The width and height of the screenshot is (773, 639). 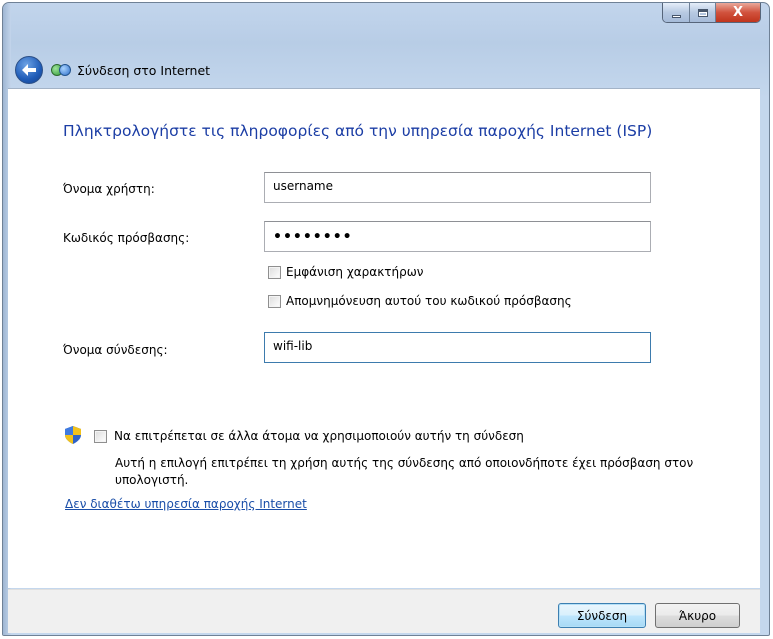 I want to click on password-input: ••••••••, so click(x=457, y=236).